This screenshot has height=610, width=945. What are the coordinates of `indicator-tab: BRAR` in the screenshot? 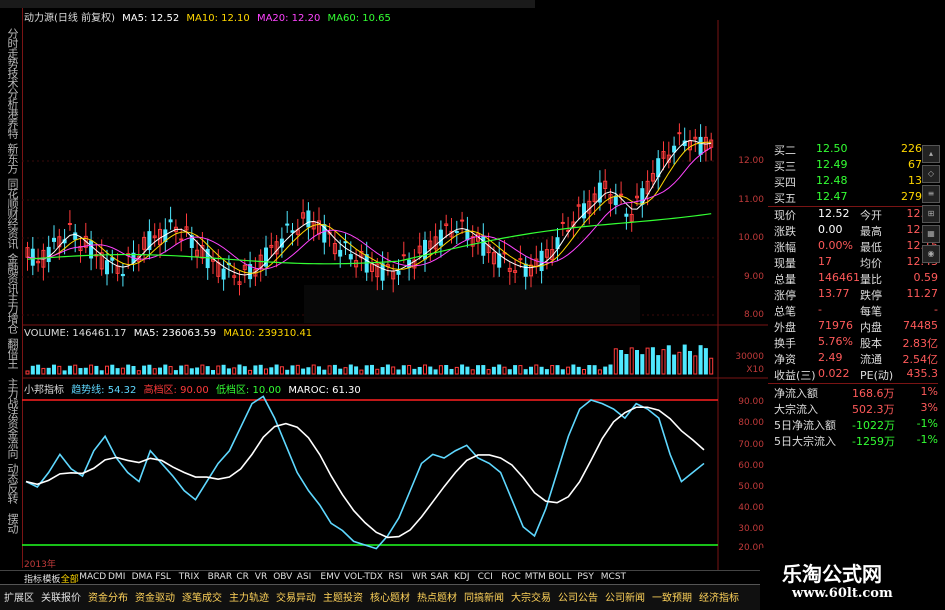 It's located at (220, 577).